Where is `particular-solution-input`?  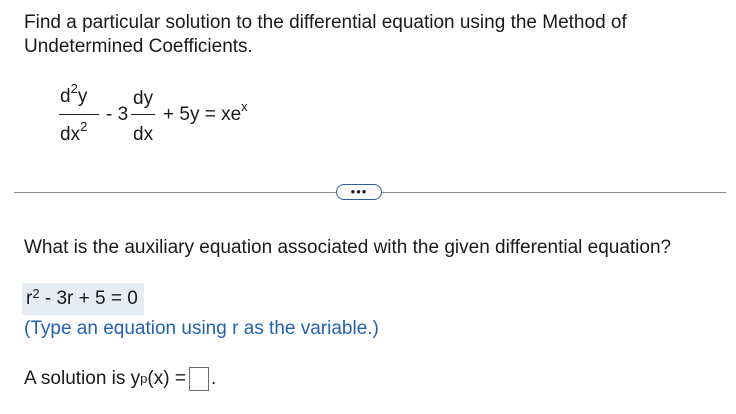 particular-solution-input is located at coordinates (198, 379).